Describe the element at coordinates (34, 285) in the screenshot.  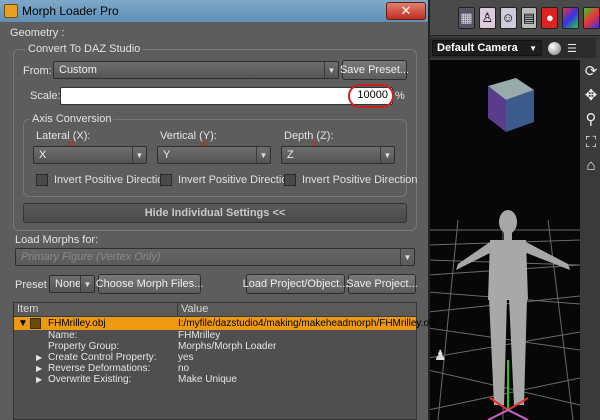
I see `preset-label: Preset :` at that location.